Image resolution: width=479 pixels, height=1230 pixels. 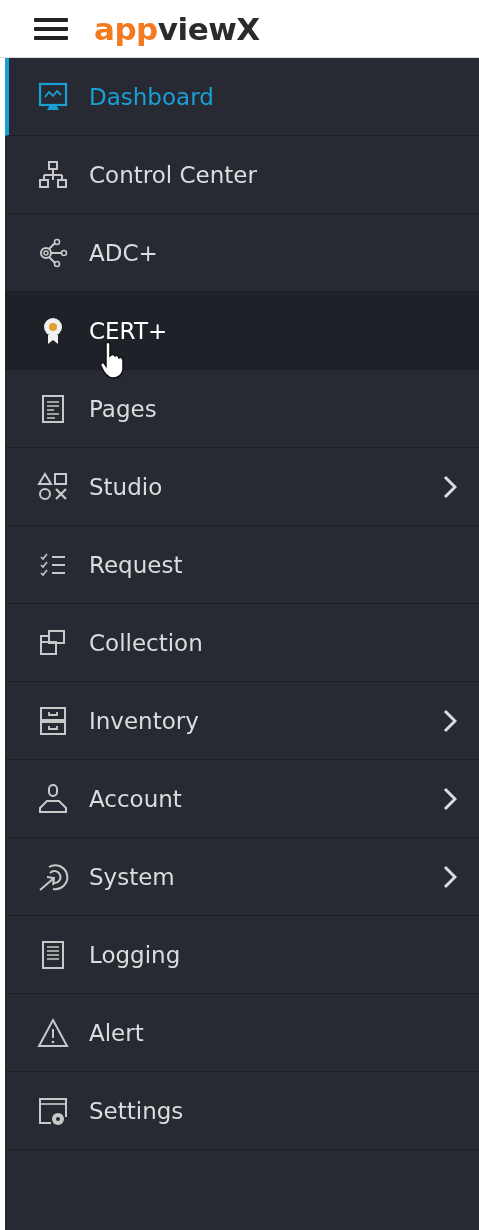 I want to click on sidebar-item: Request, so click(x=242, y=565).